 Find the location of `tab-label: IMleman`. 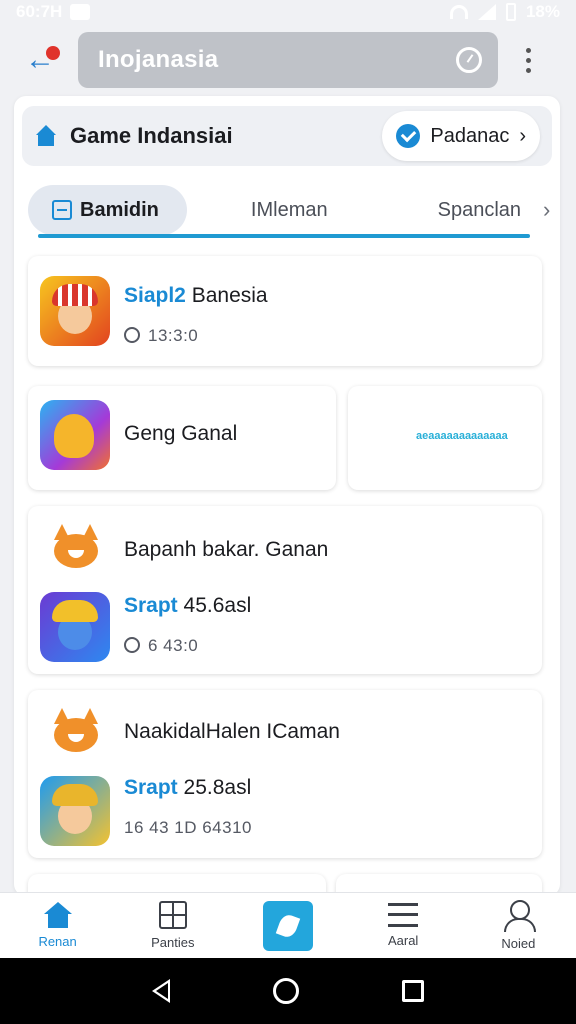

tab-label: IMleman is located at coordinates (289, 209).